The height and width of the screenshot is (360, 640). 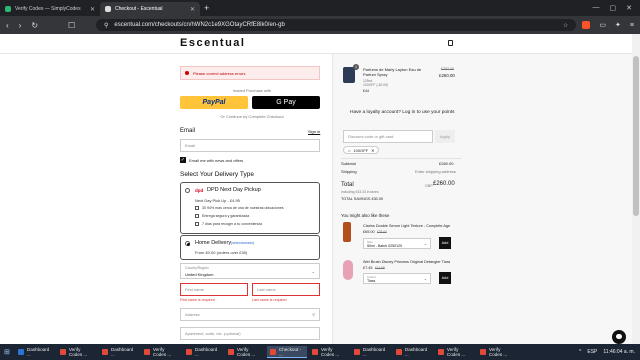 I want to click on discount-input: Discount code or gift card, so click(x=388, y=136).